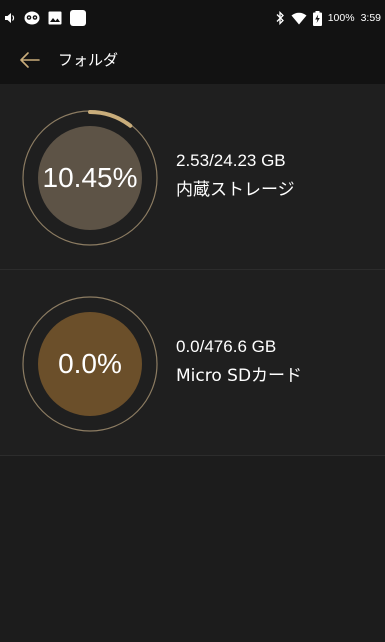  I want to click on storage-capacity: 2.53/24.23 GB, so click(231, 160).